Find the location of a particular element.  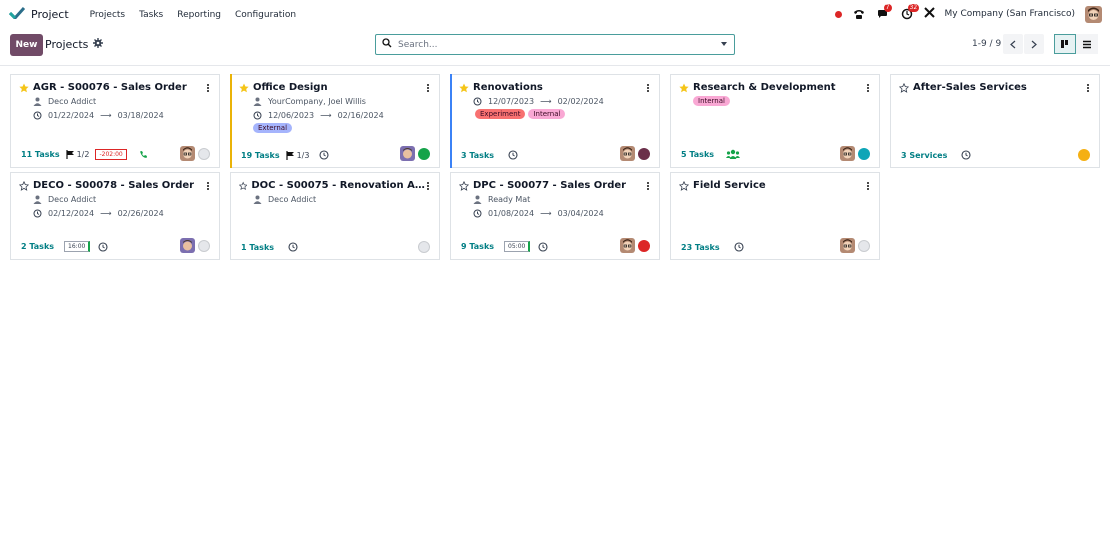

gear-icon is located at coordinates (98, 44).